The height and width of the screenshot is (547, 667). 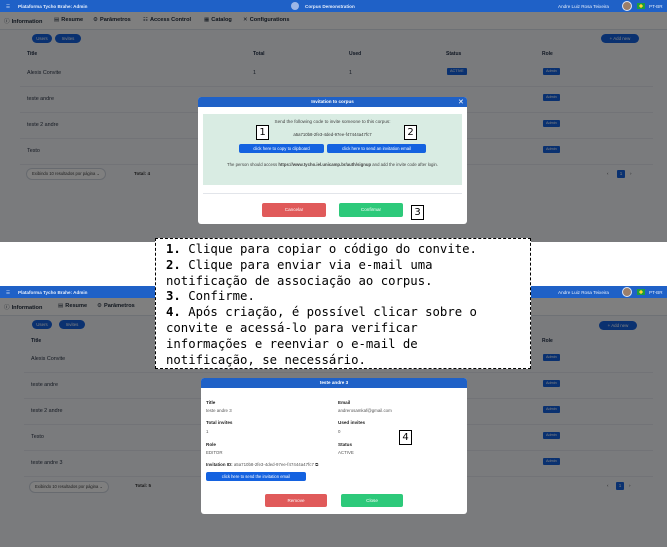 What do you see at coordinates (219, 410) in the screenshot?
I see `field-value-title: teste andre 3` at bounding box center [219, 410].